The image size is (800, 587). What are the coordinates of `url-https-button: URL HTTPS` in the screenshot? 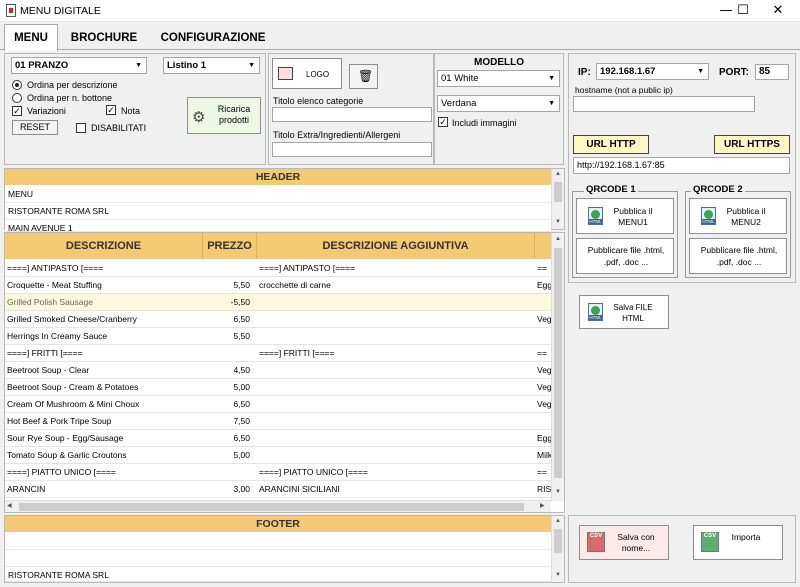 It's located at (752, 144).